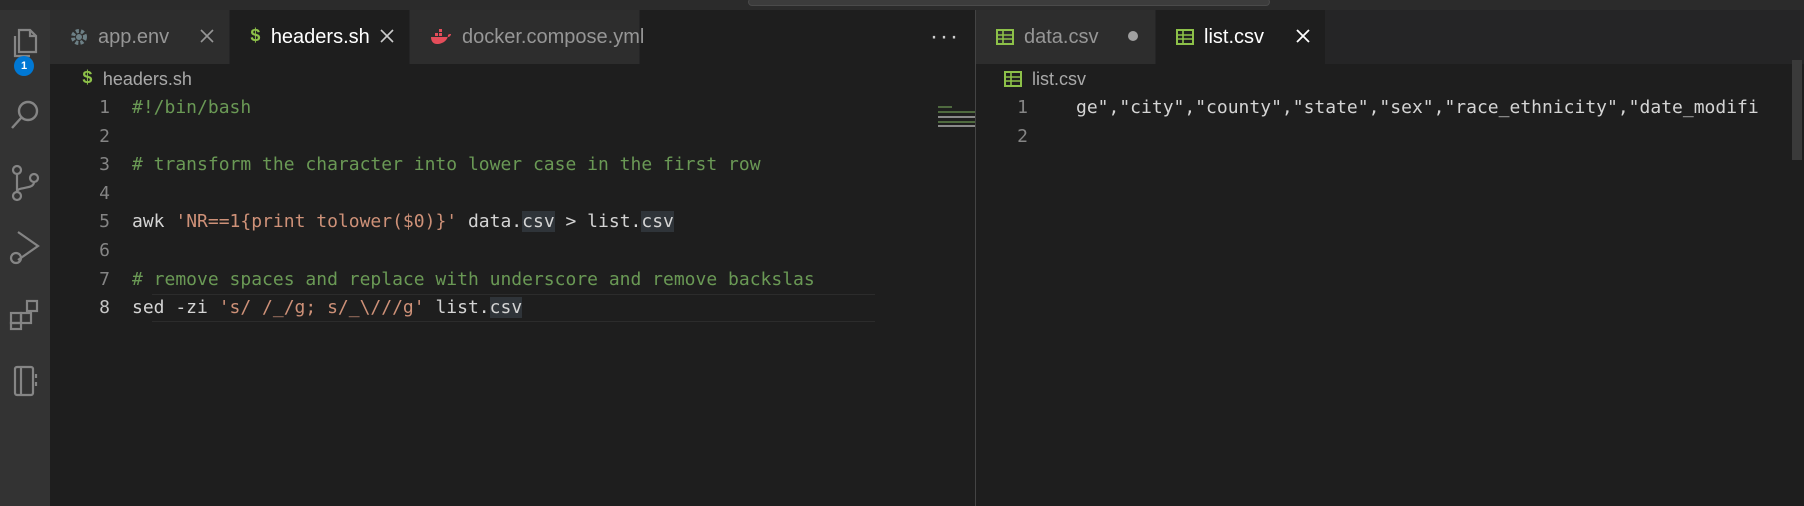  What do you see at coordinates (147, 79) in the screenshot?
I see `breadcrumb-file: headers.sh` at bounding box center [147, 79].